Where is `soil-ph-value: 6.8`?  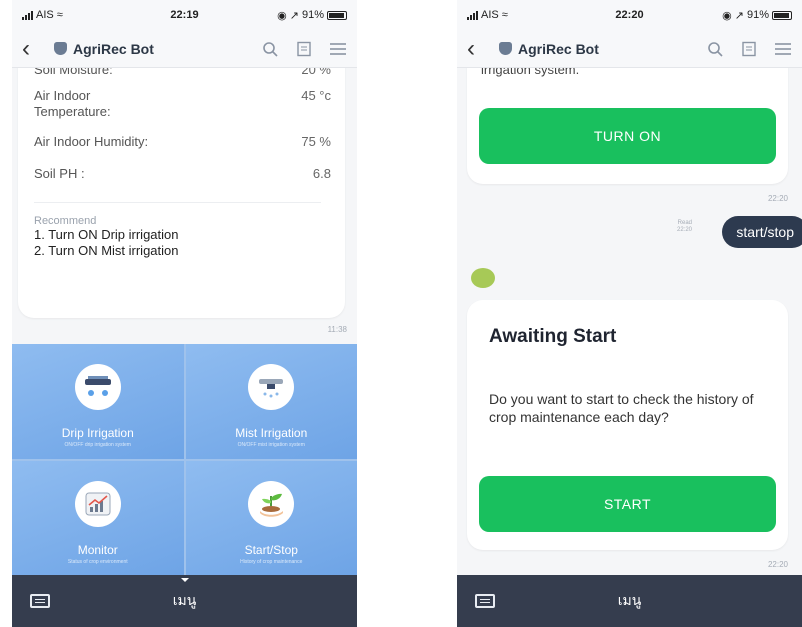
soil-ph-value: 6.8 is located at coordinates (321, 173).